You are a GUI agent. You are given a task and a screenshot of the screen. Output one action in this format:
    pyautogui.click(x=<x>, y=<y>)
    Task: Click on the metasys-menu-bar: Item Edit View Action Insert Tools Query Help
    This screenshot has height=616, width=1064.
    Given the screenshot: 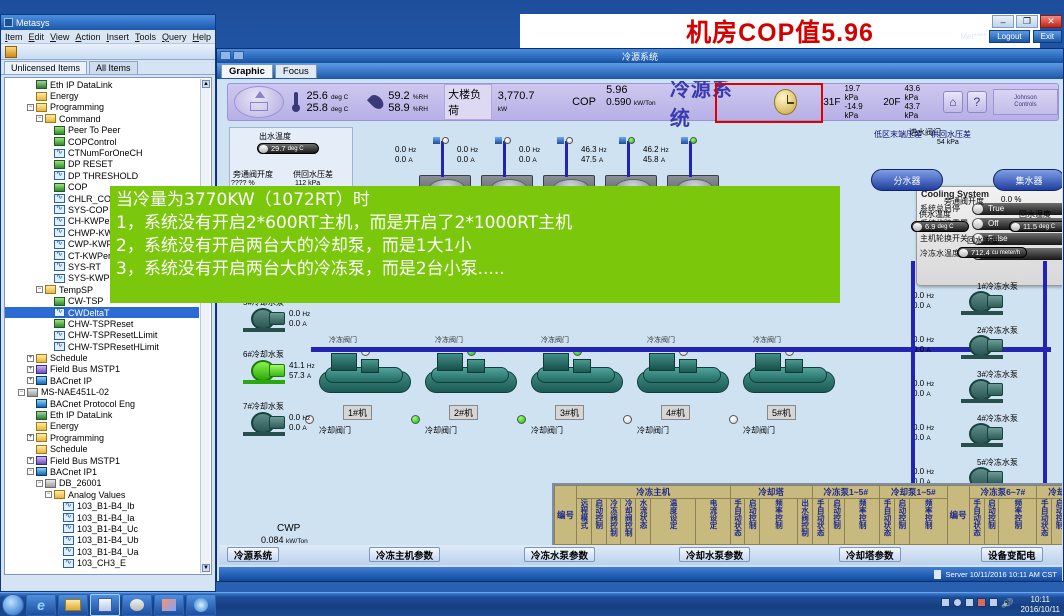 What is the action you would take?
    pyautogui.click(x=108, y=37)
    